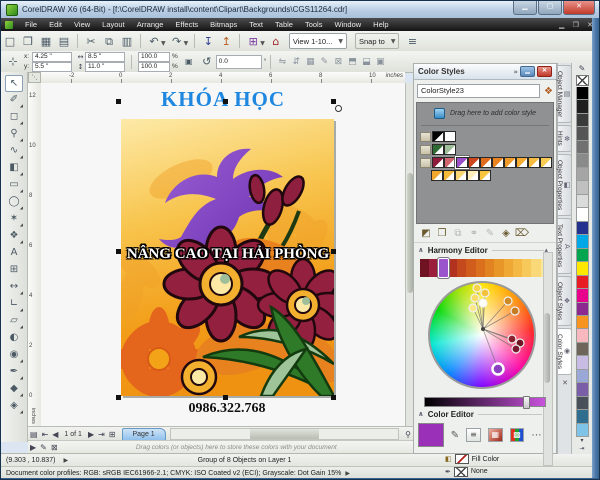 This screenshot has height=480, width=600. I want to click on more-options-icon: ⋯, so click(536, 435).